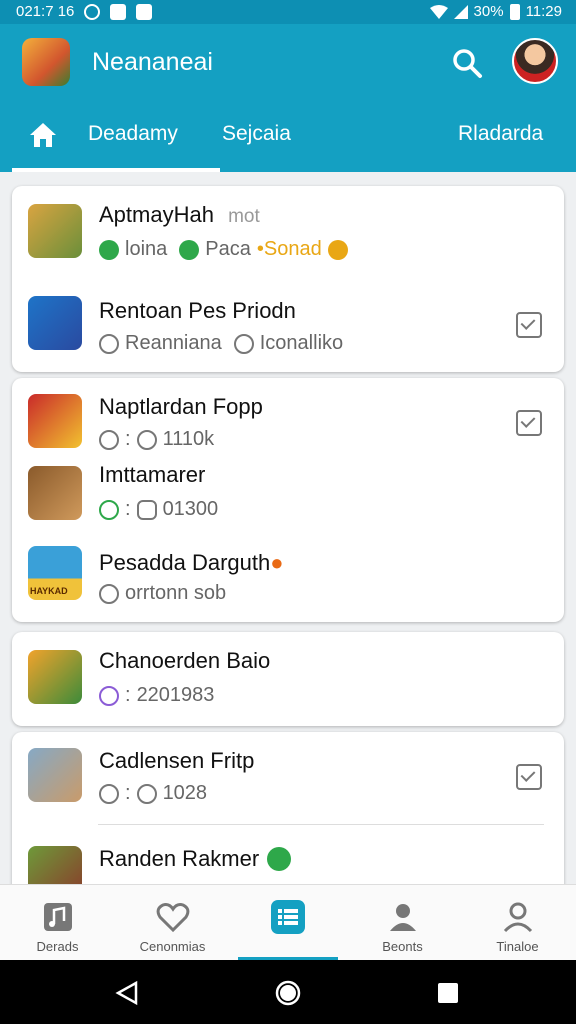 This screenshot has width=576, height=1024. Describe the element at coordinates (279, 859) in the screenshot. I see `verified-icon` at that location.